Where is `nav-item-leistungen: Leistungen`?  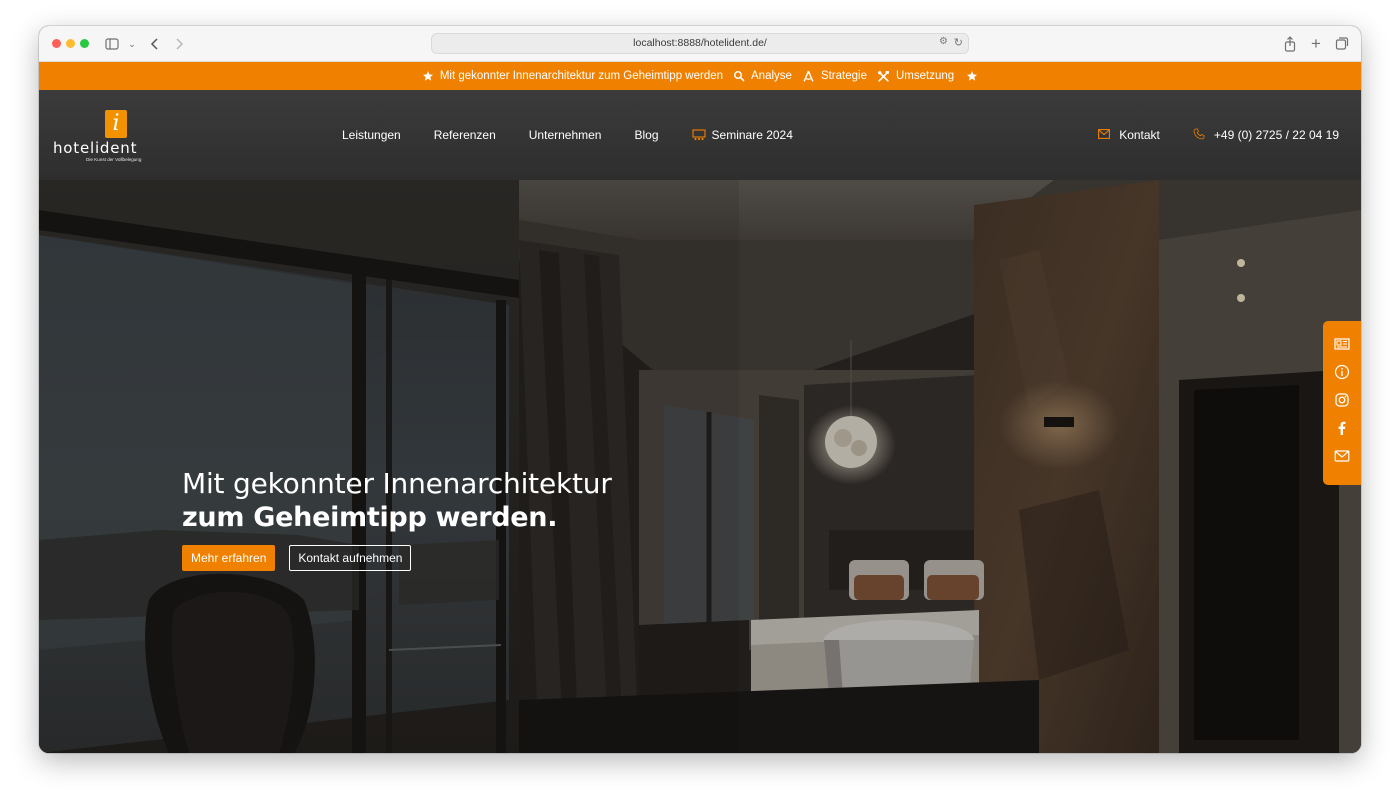 nav-item-leistungen: Leistungen is located at coordinates (371, 135).